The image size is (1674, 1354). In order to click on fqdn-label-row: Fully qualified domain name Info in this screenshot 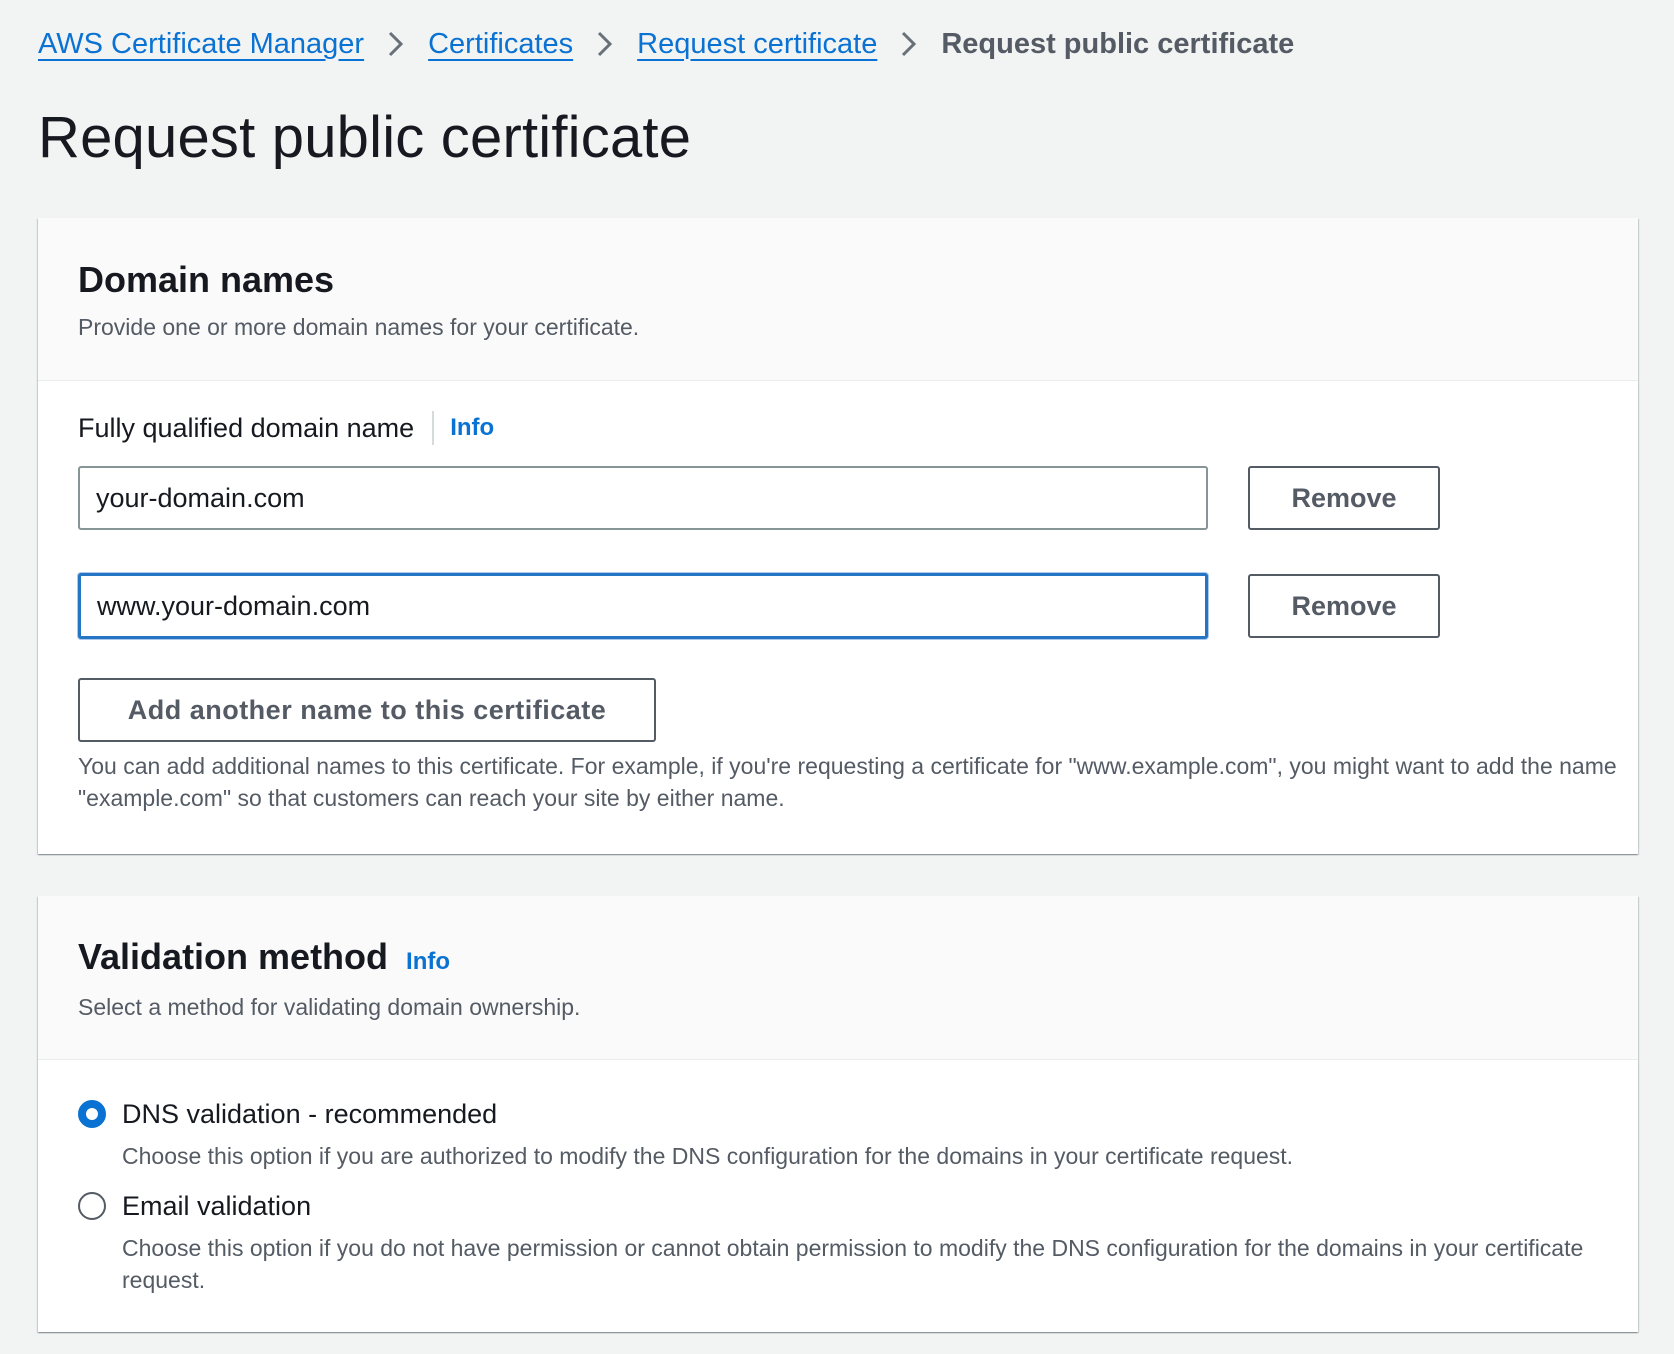, I will do `click(286, 428)`.